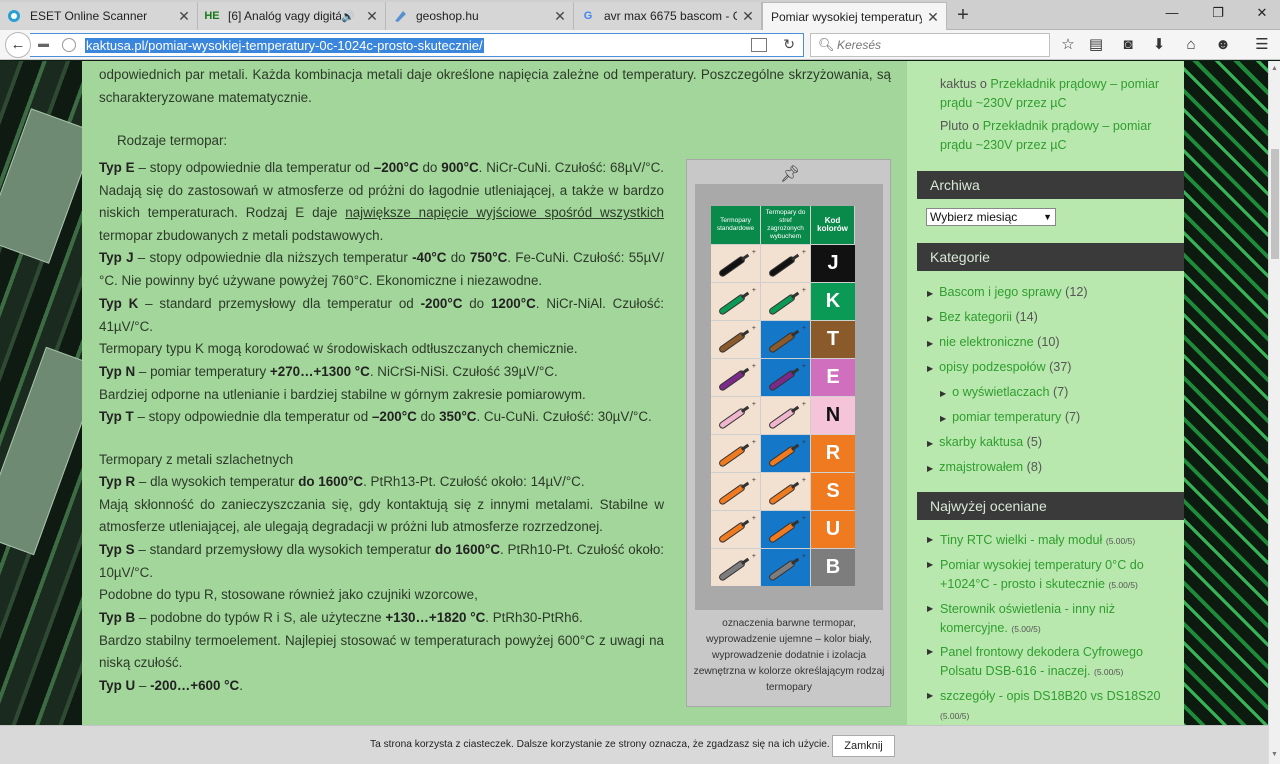  Describe the element at coordinates (789, 44) in the screenshot. I see `reload-icon: ↻` at that location.